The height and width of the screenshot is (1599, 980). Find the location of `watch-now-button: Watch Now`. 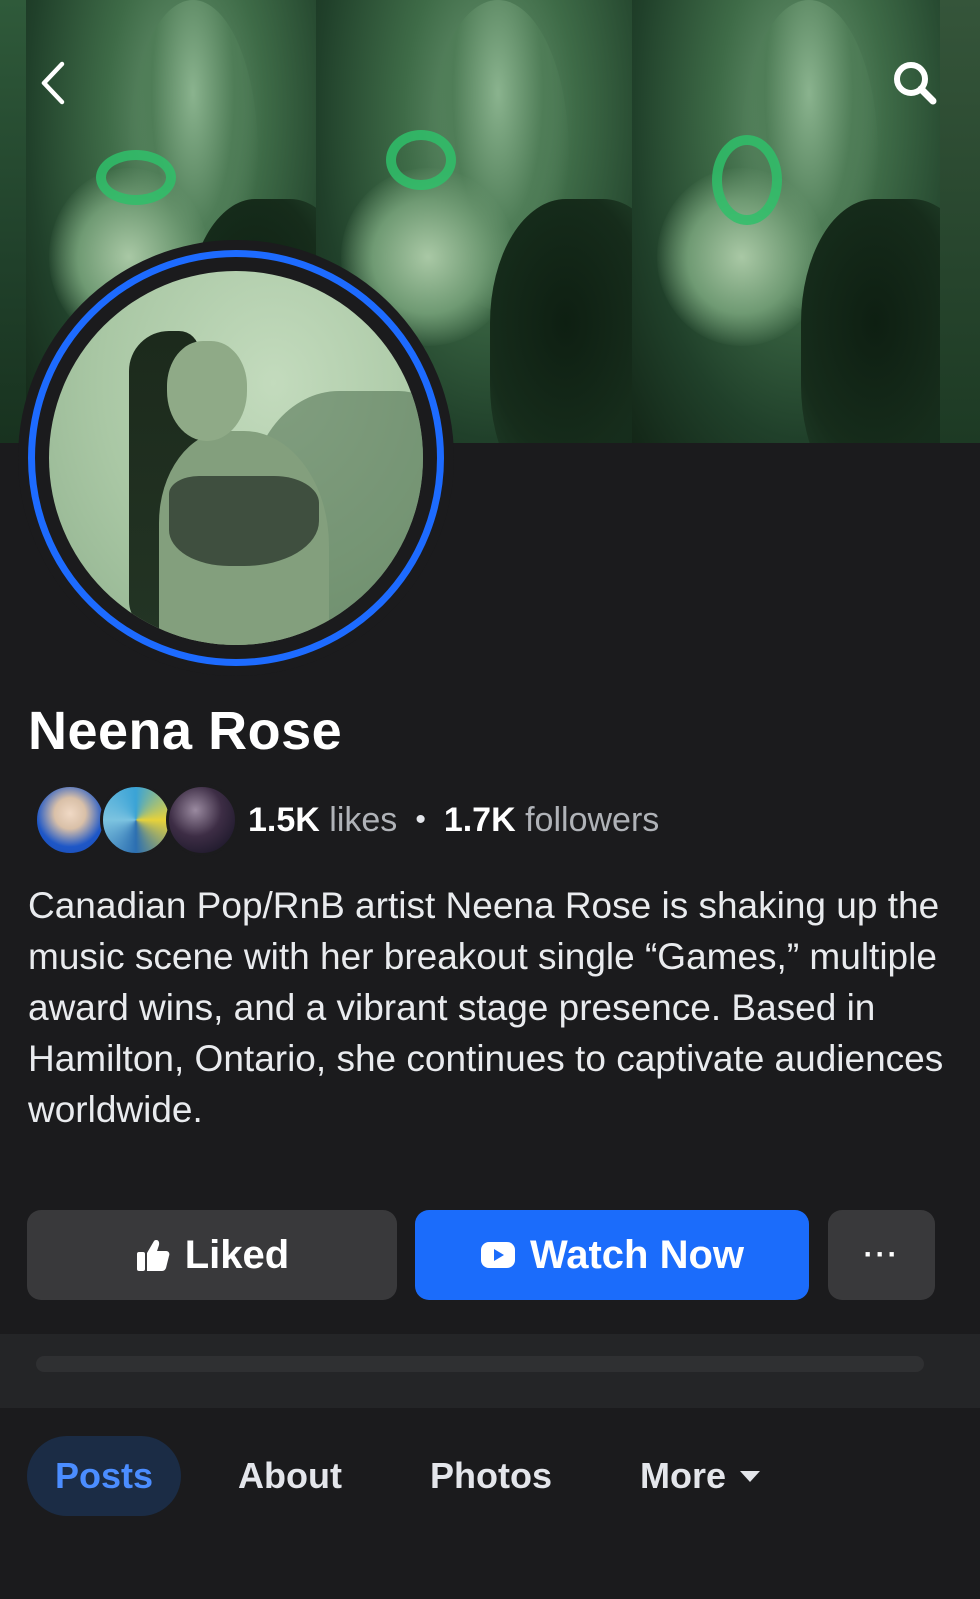

watch-now-button: Watch Now is located at coordinates (612, 1255).